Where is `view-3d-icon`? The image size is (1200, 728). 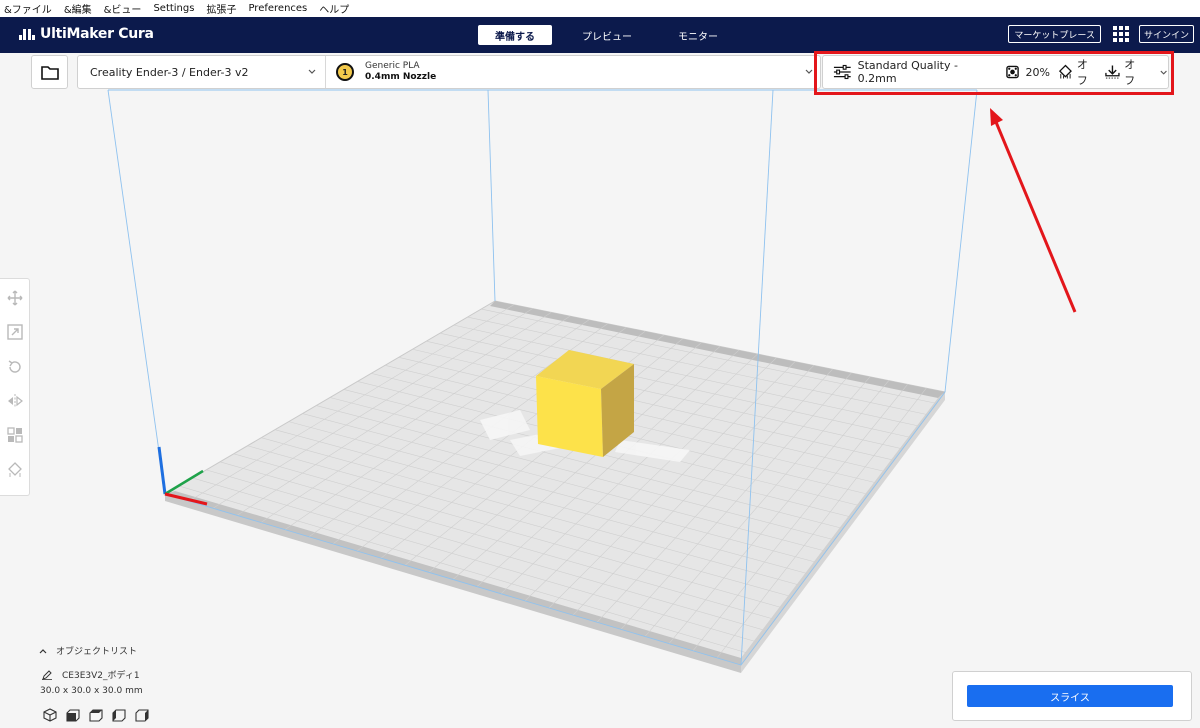 view-3d-icon is located at coordinates (50, 715).